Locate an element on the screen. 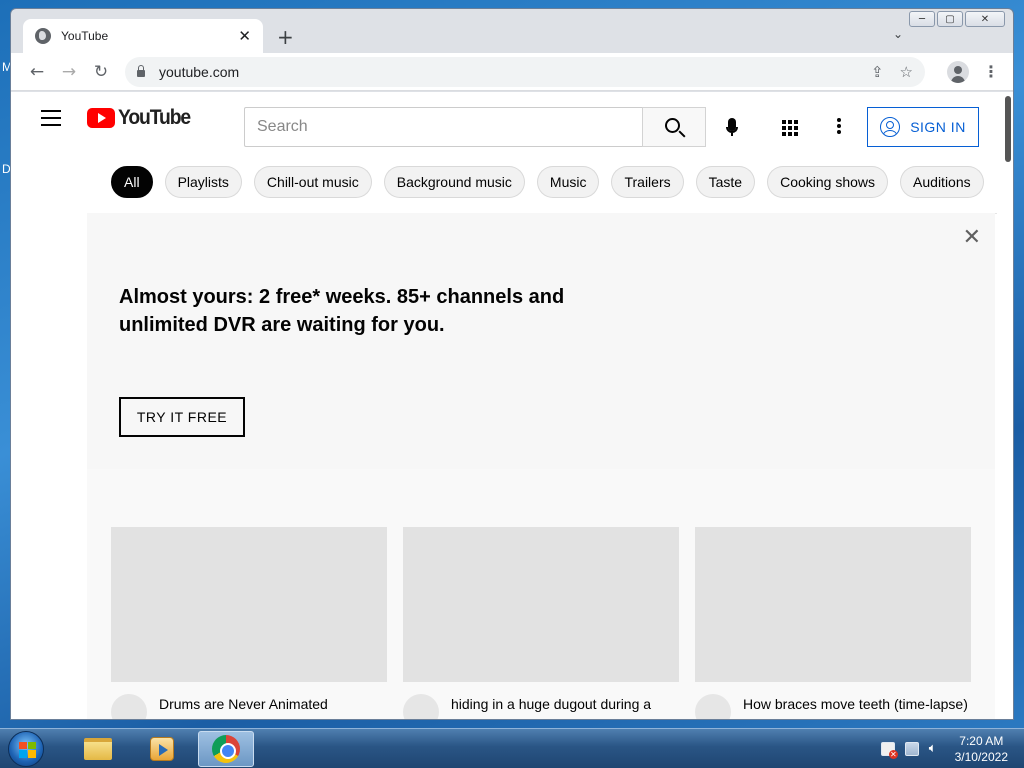  start-button is located at coordinates (26, 748).